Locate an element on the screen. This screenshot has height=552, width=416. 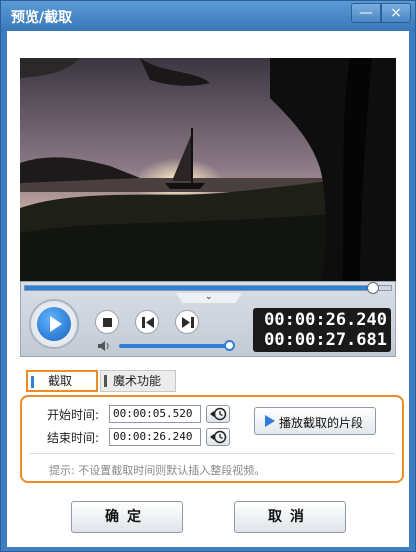
seek-bar-handle is located at coordinates (373, 288).